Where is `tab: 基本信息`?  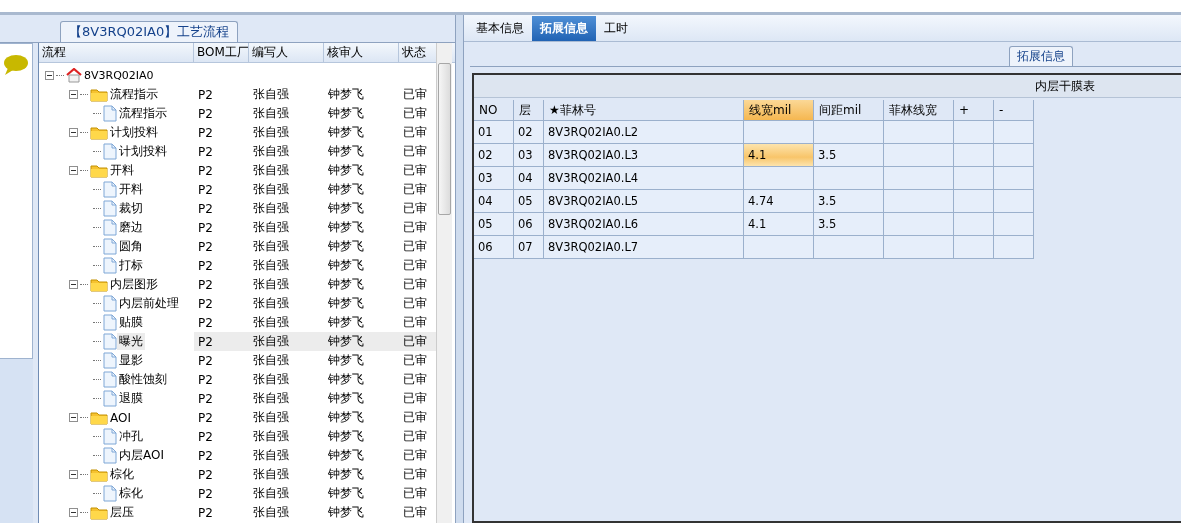 tab: 基本信息 is located at coordinates (500, 28).